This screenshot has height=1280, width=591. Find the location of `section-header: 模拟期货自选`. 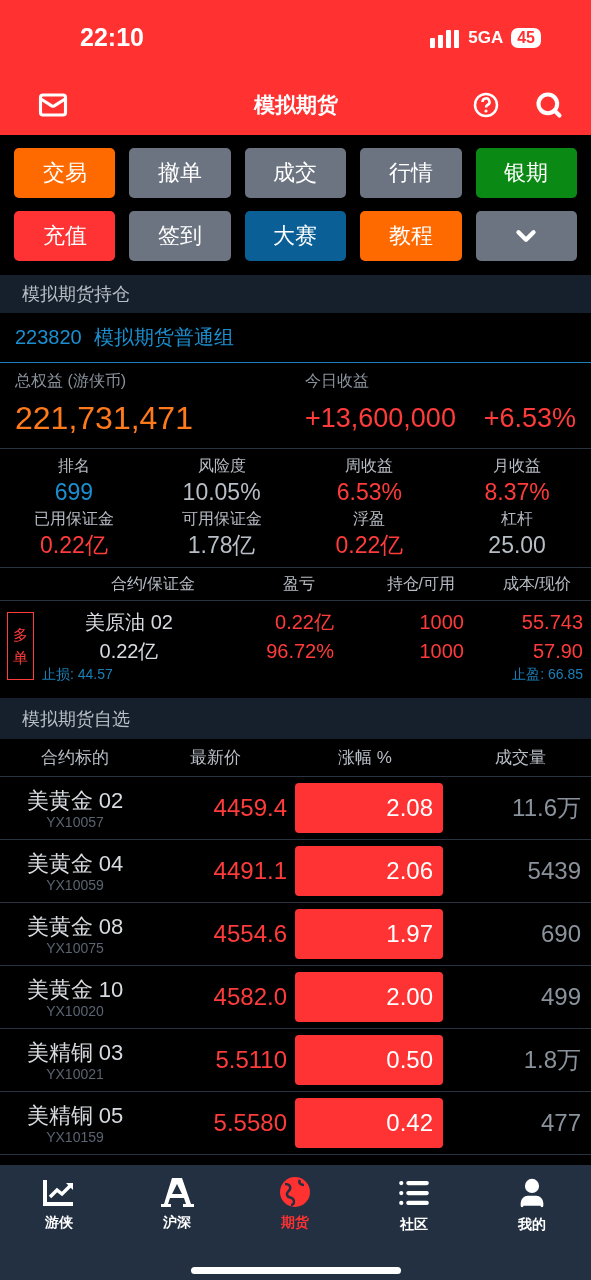

section-header: 模拟期货自选 is located at coordinates (295, 718).